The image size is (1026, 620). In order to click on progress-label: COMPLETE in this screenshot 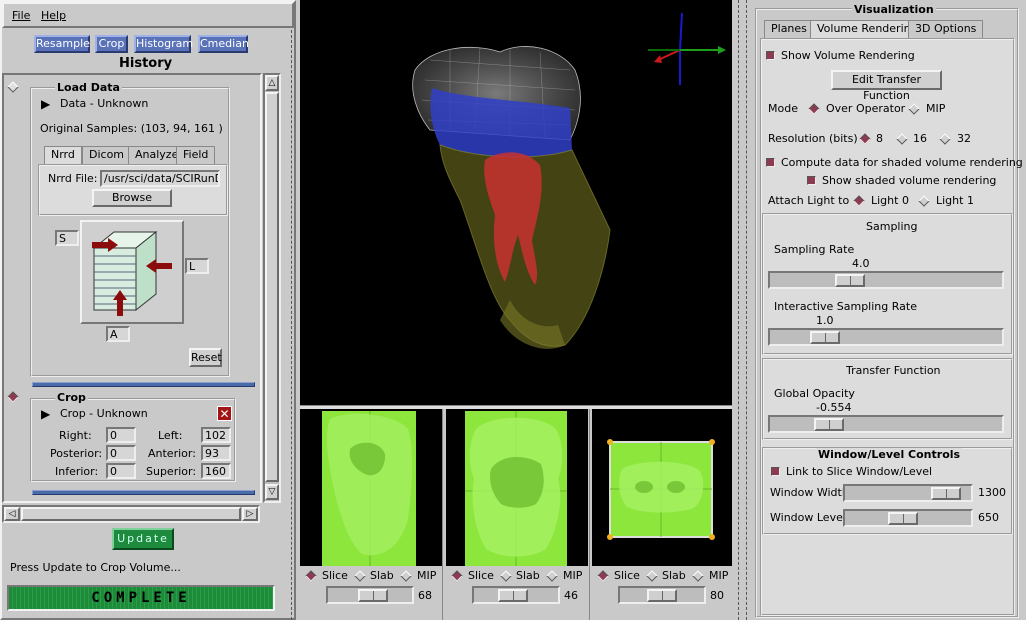, I will do `click(141, 598)`.